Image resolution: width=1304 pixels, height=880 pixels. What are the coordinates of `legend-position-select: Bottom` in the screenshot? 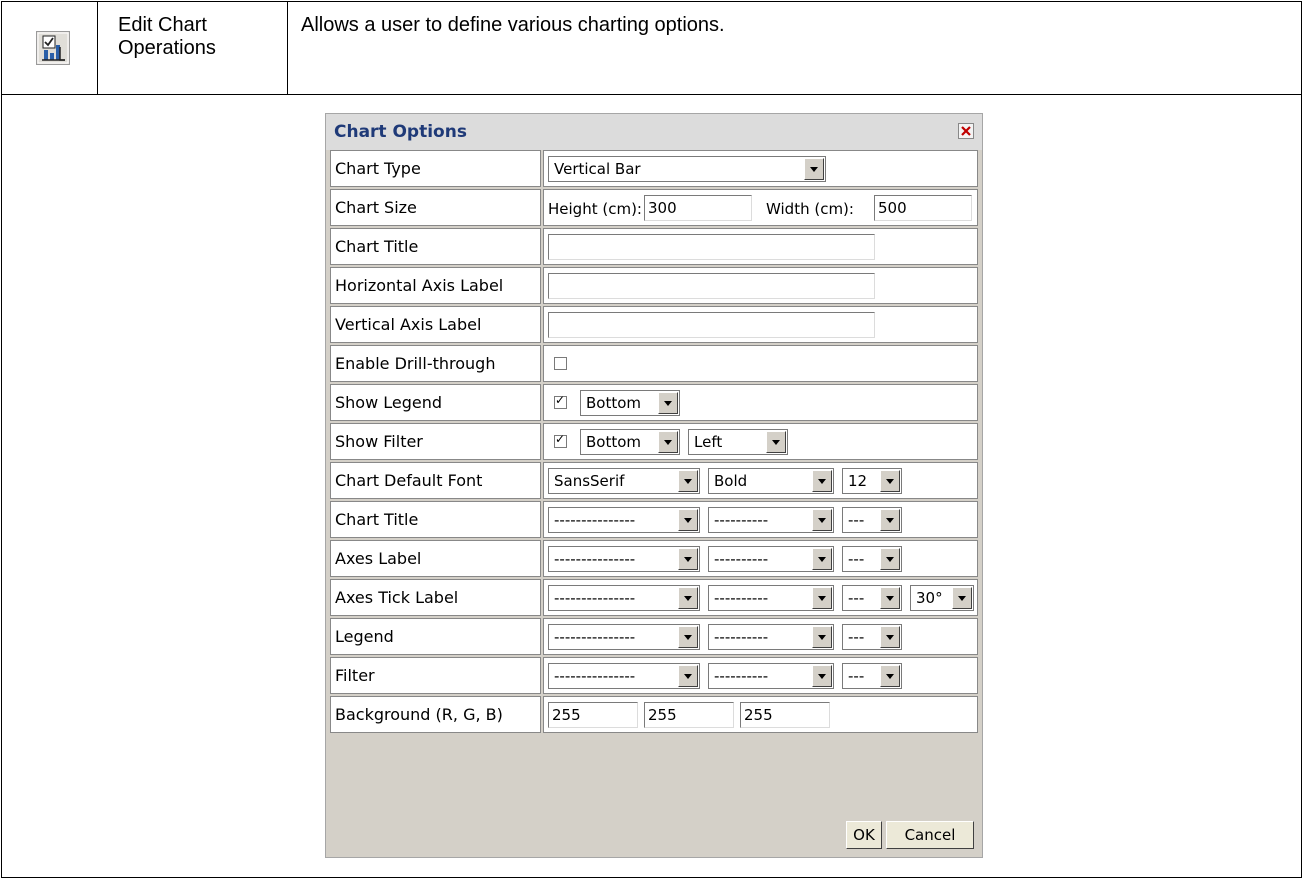 It's located at (630, 403).